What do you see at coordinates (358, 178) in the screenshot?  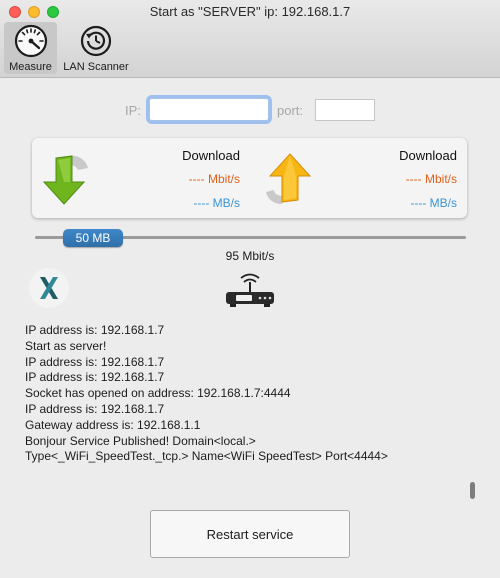 I see `speed-column-right: Download ---- Mbit/s ---- MB/s` at bounding box center [358, 178].